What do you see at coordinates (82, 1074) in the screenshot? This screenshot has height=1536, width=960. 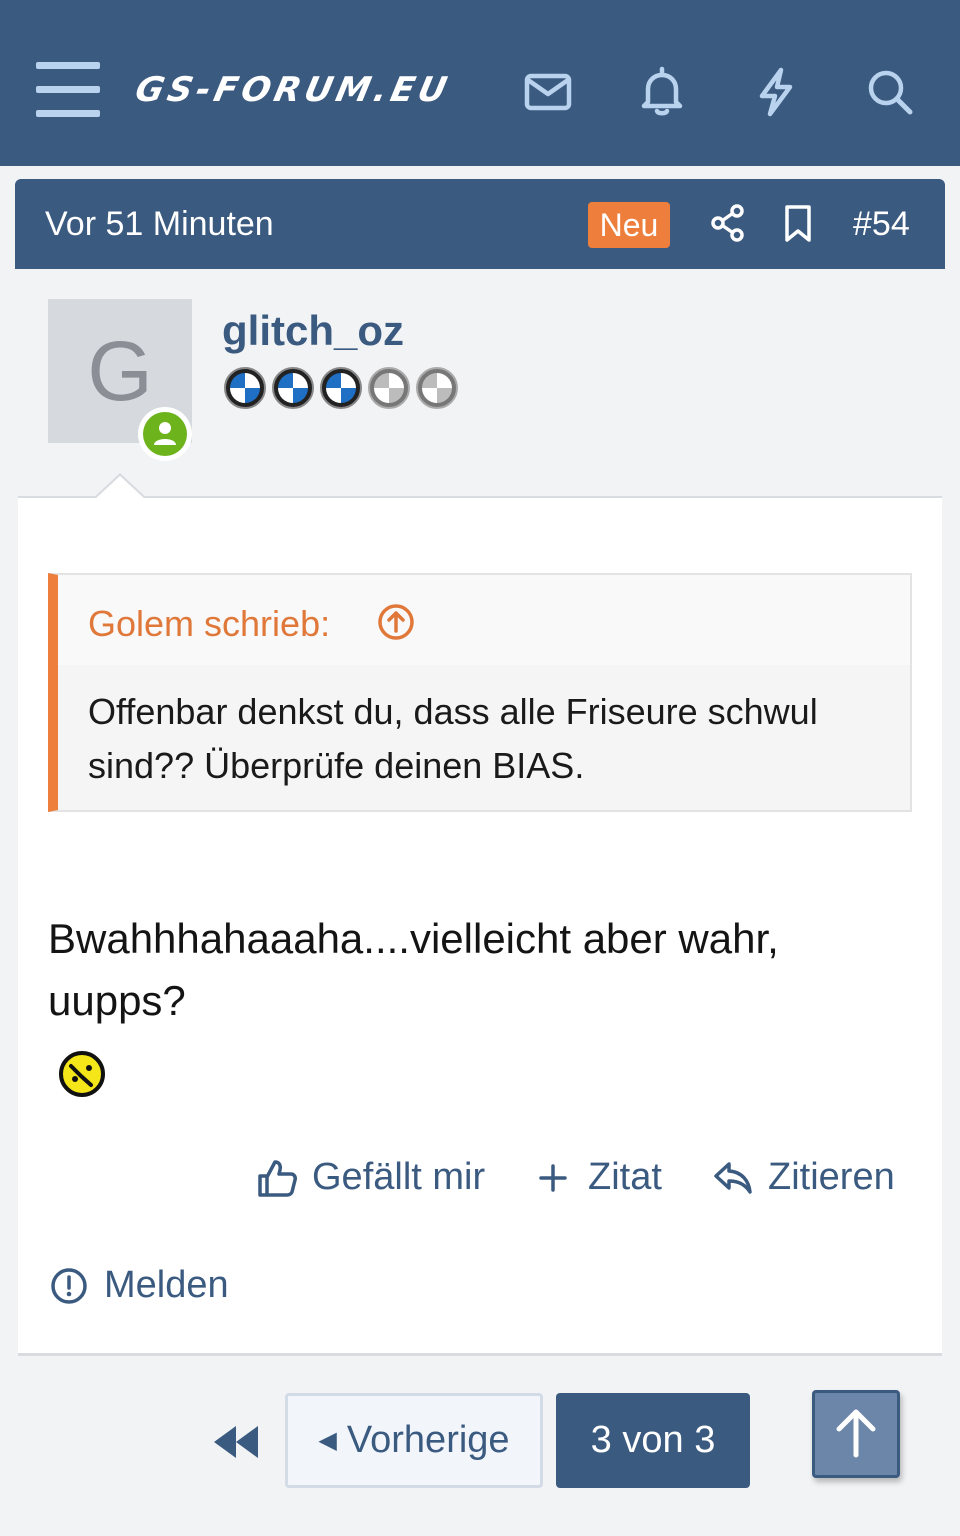 I see `smiley-icon` at bounding box center [82, 1074].